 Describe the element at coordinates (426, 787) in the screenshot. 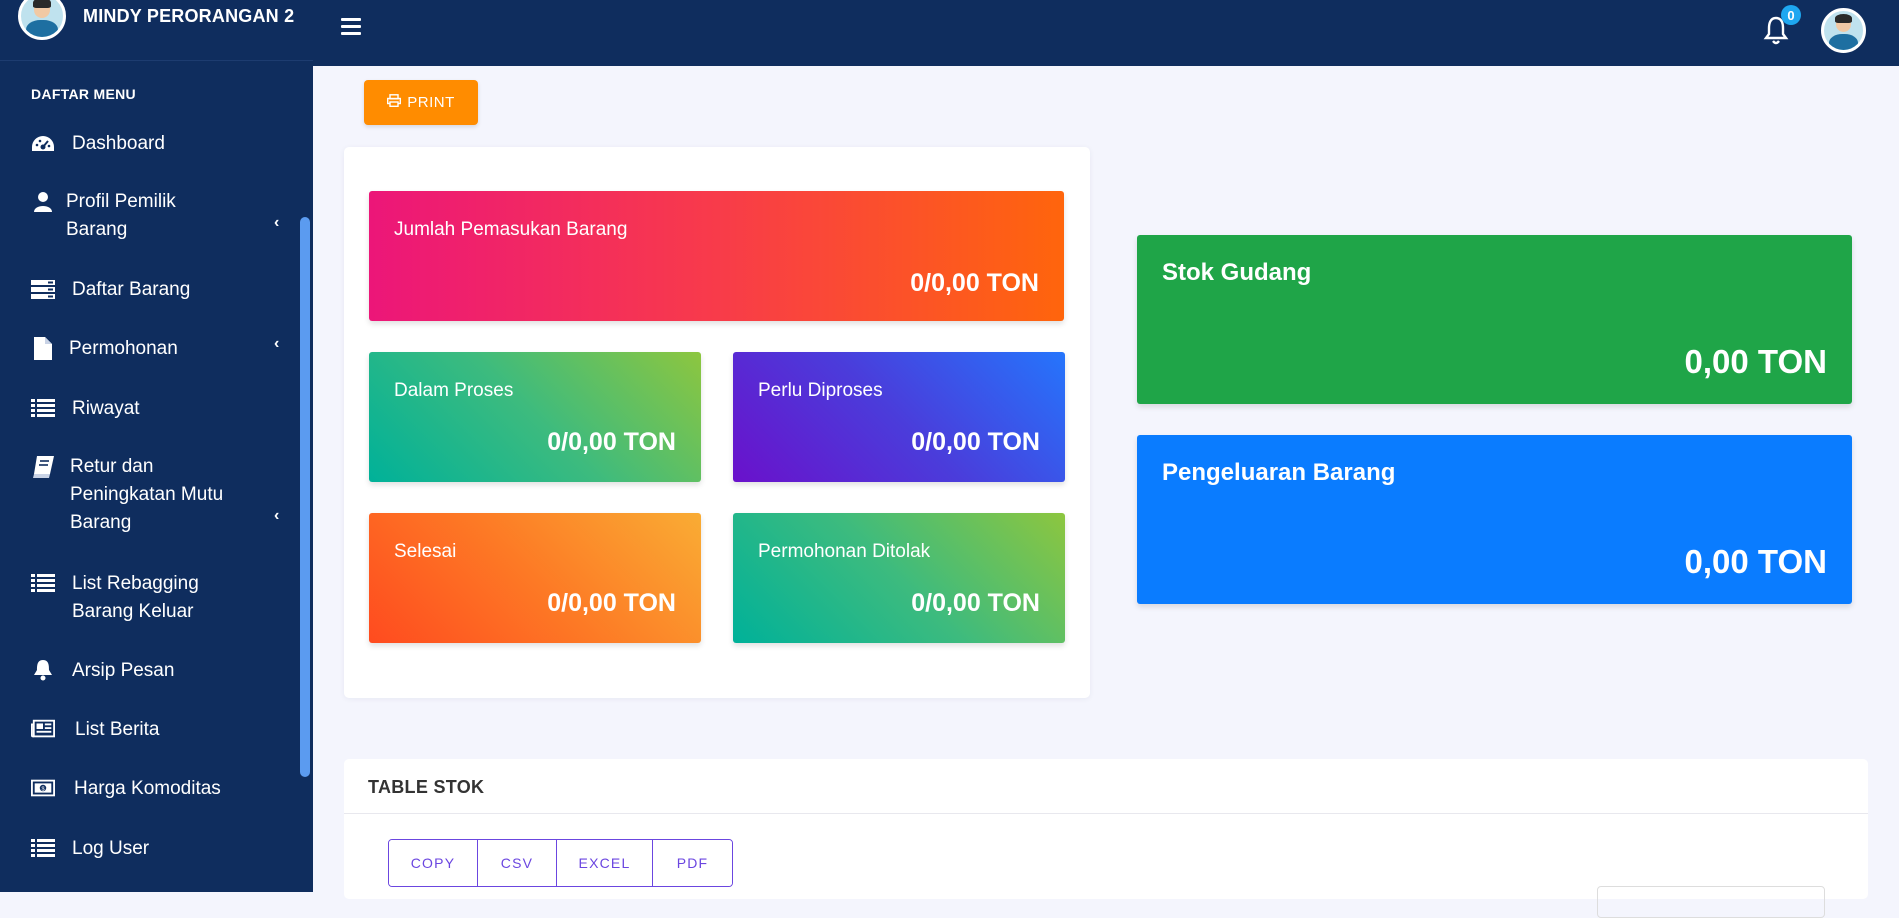

I see `table-title: TABLE STOK` at that location.